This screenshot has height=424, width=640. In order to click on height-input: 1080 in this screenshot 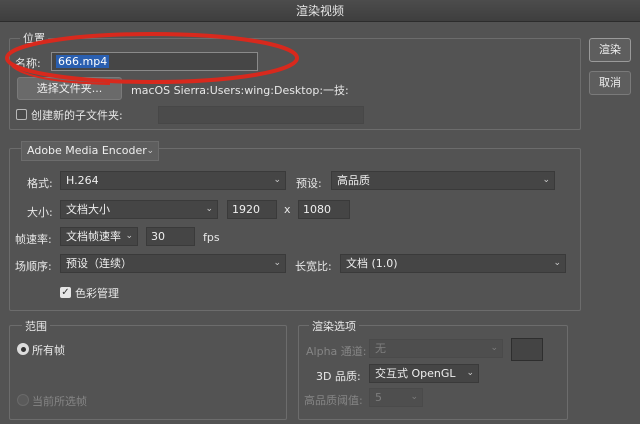, I will do `click(324, 209)`.